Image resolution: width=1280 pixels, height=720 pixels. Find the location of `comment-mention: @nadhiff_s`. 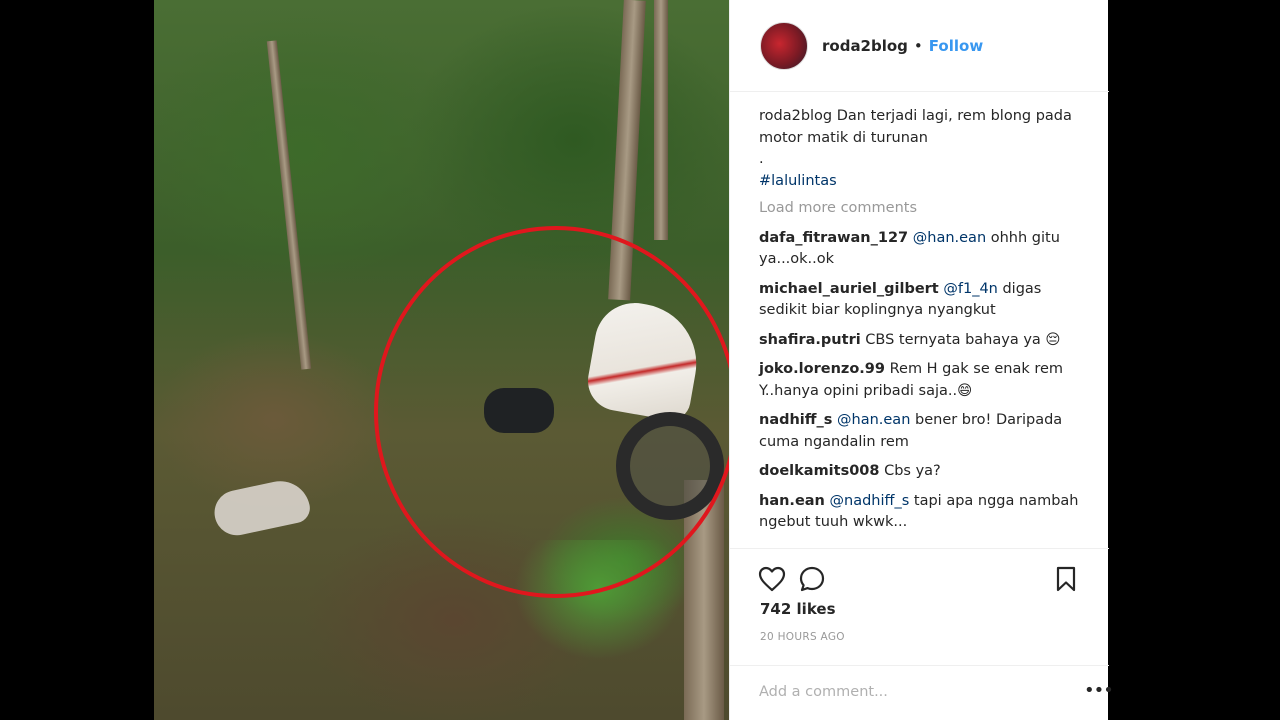

comment-mention: @nadhiff_s is located at coordinates (870, 501).